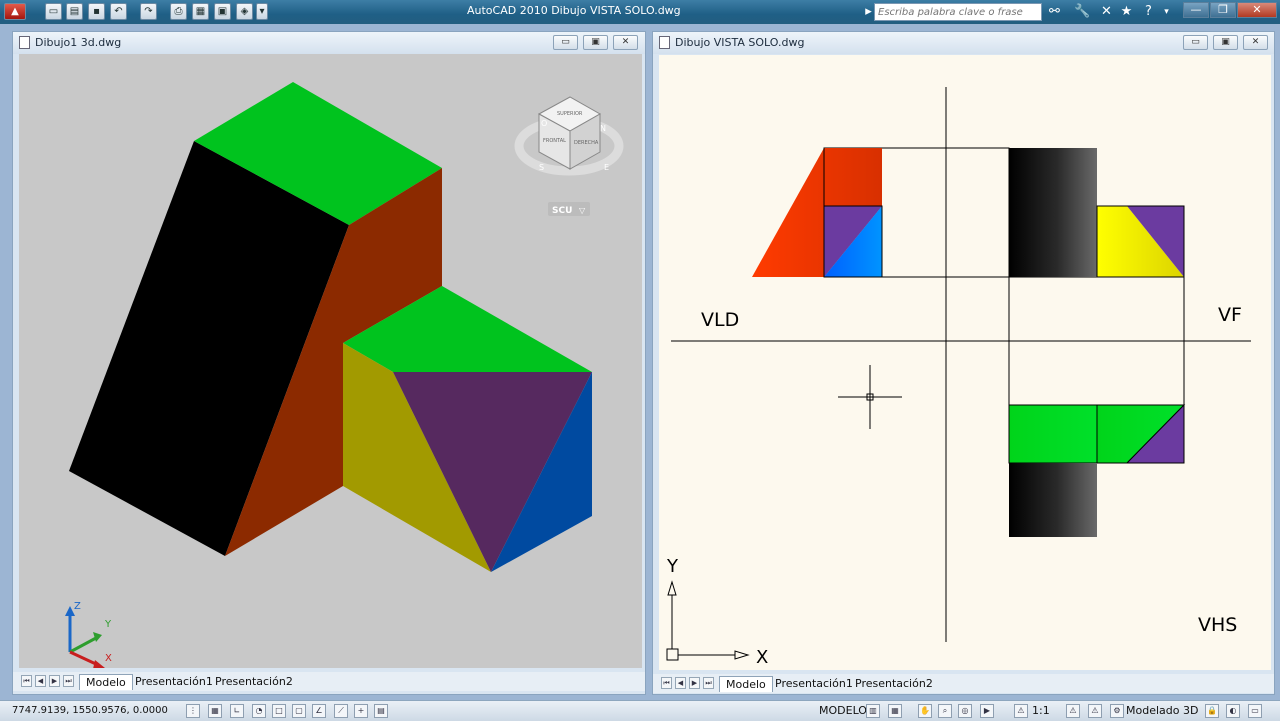  I want to click on workspace-3d-icon: ◈, so click(244, 11).